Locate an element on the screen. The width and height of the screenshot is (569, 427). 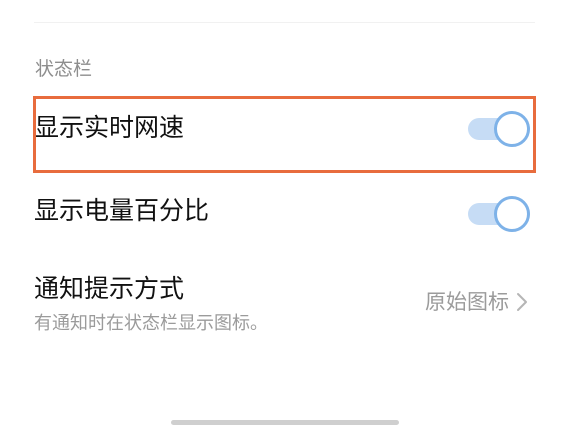
setting-row-notification-style: 通知提示方式 有通知时在状态栏显示图标。 原始图标 is located at coordinates (285, 305).